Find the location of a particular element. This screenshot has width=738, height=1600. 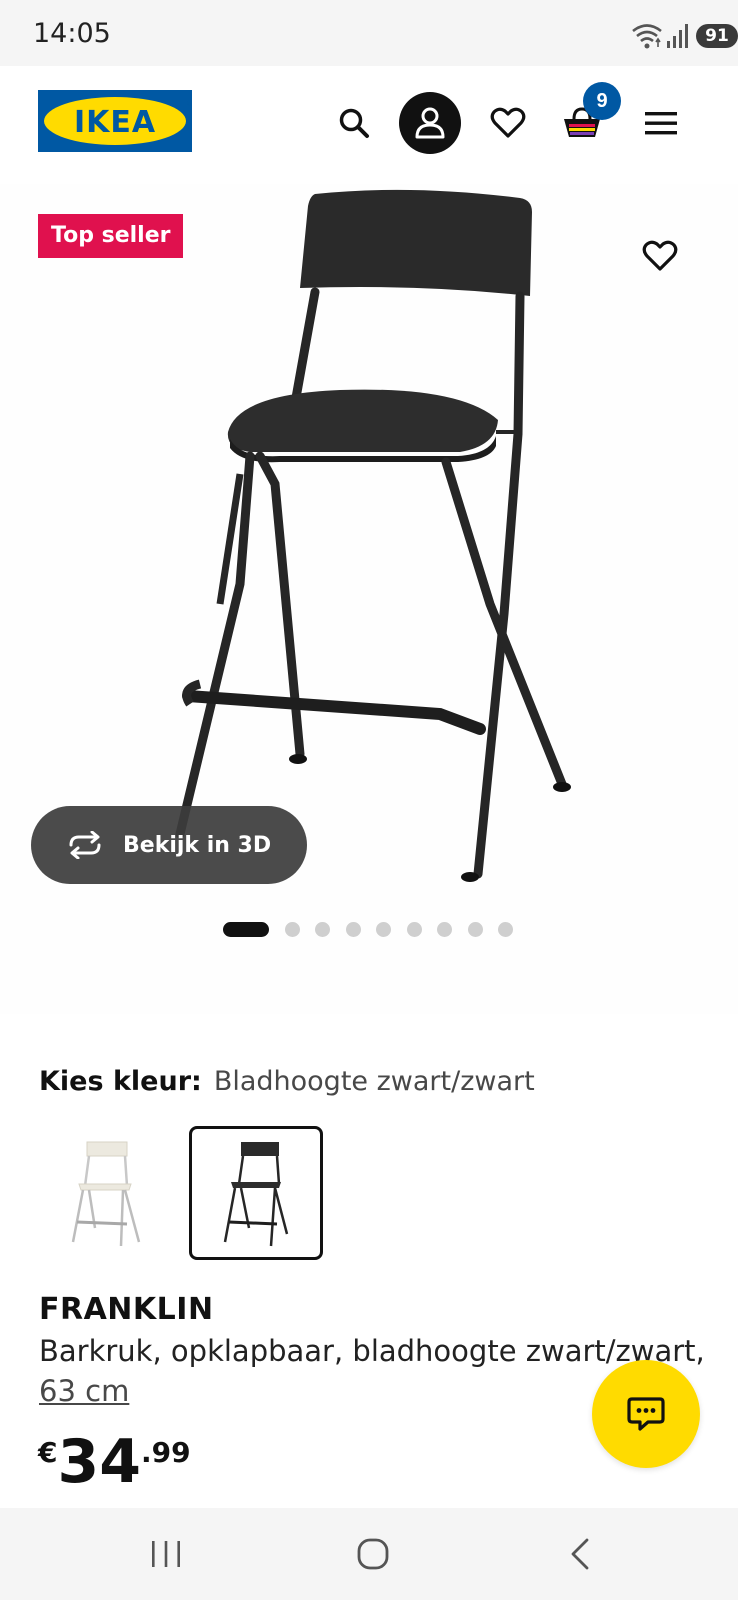

back-button is located at coordinates (580, 1554).